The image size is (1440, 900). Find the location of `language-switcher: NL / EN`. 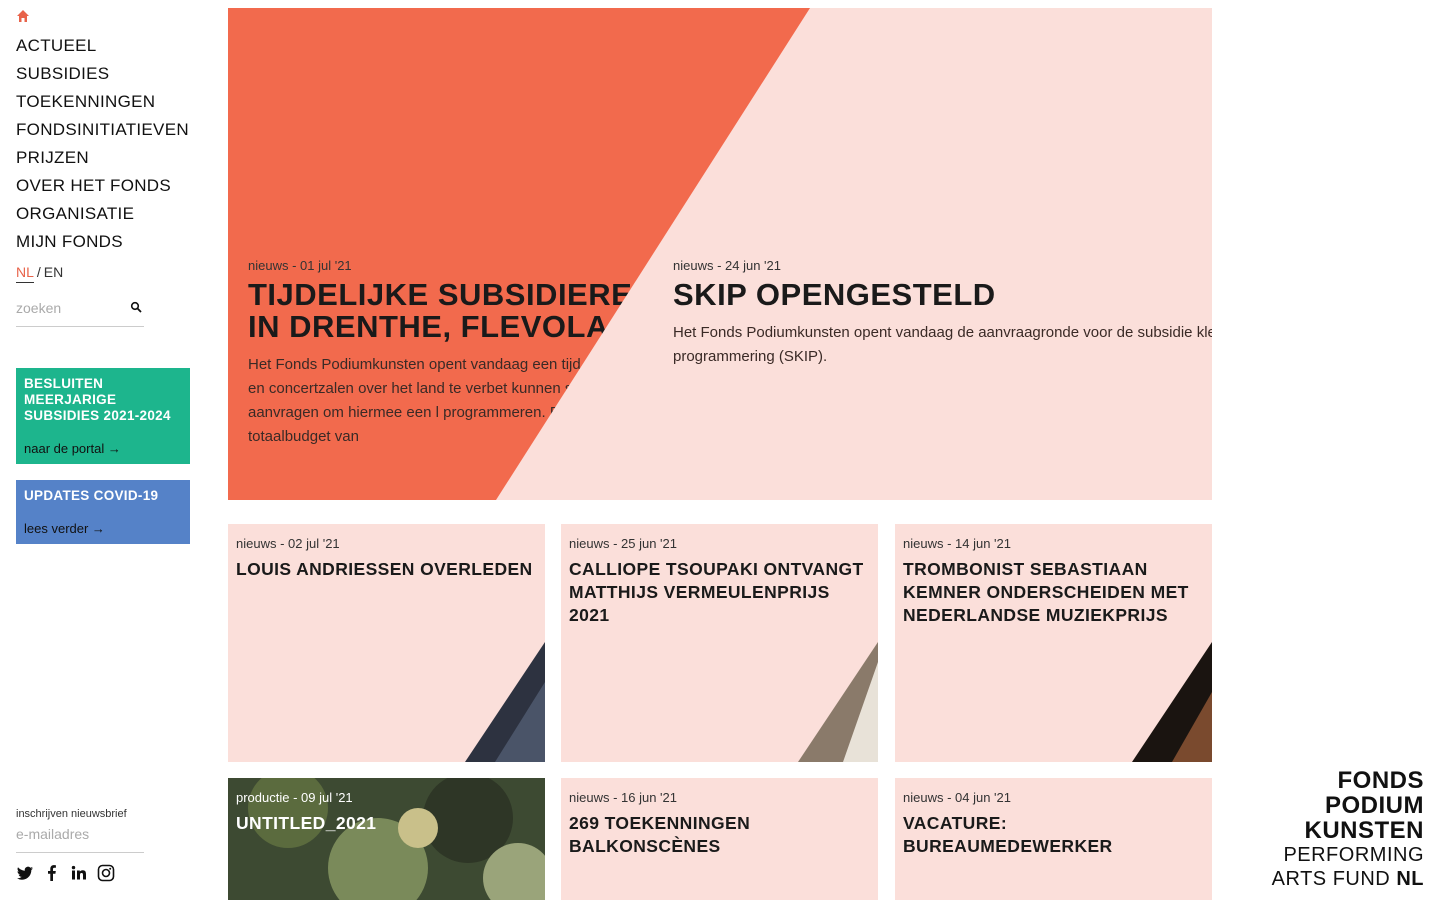

language-switcher: NL / EN is located at coordinates (39, 273).